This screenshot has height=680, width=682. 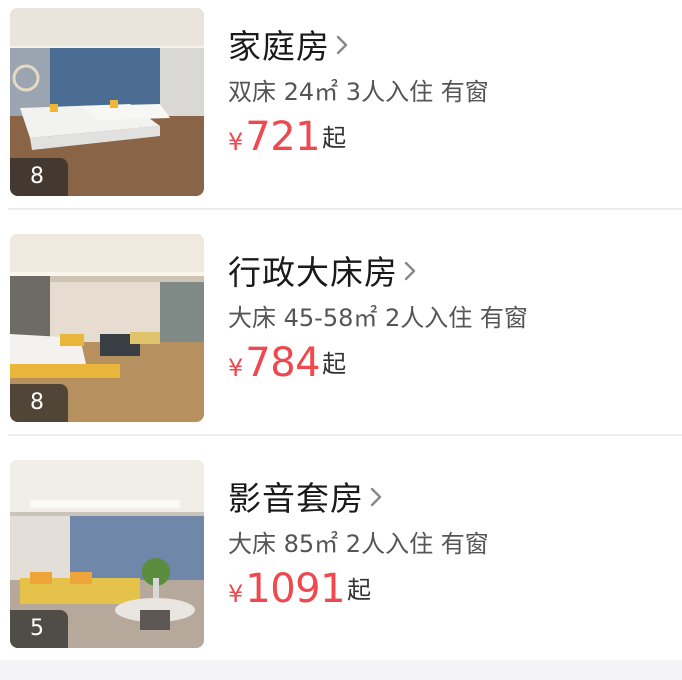 I want to click on room-attributes: 大床 85㎡ 2人入住 有窗, so click(x=358, y=544).